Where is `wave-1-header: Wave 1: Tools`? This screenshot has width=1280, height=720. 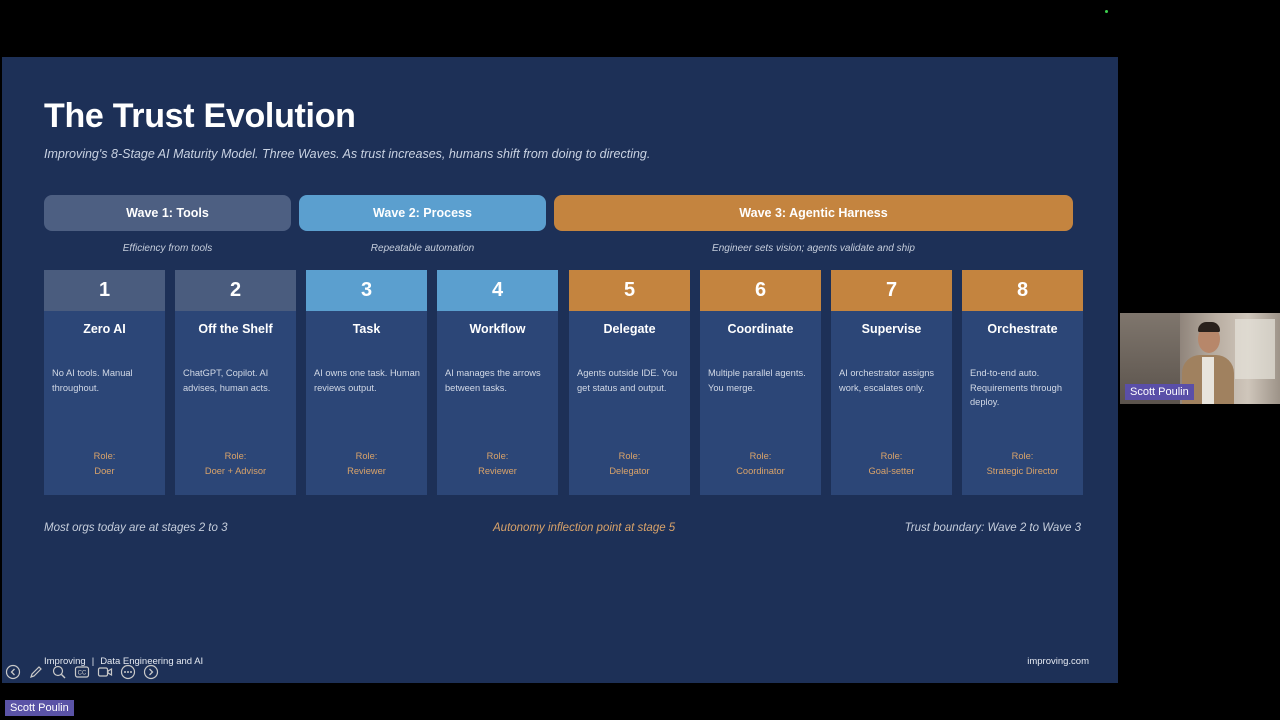
wave-1-header: Wave 1: Tools is located at coordinates (167, 213).